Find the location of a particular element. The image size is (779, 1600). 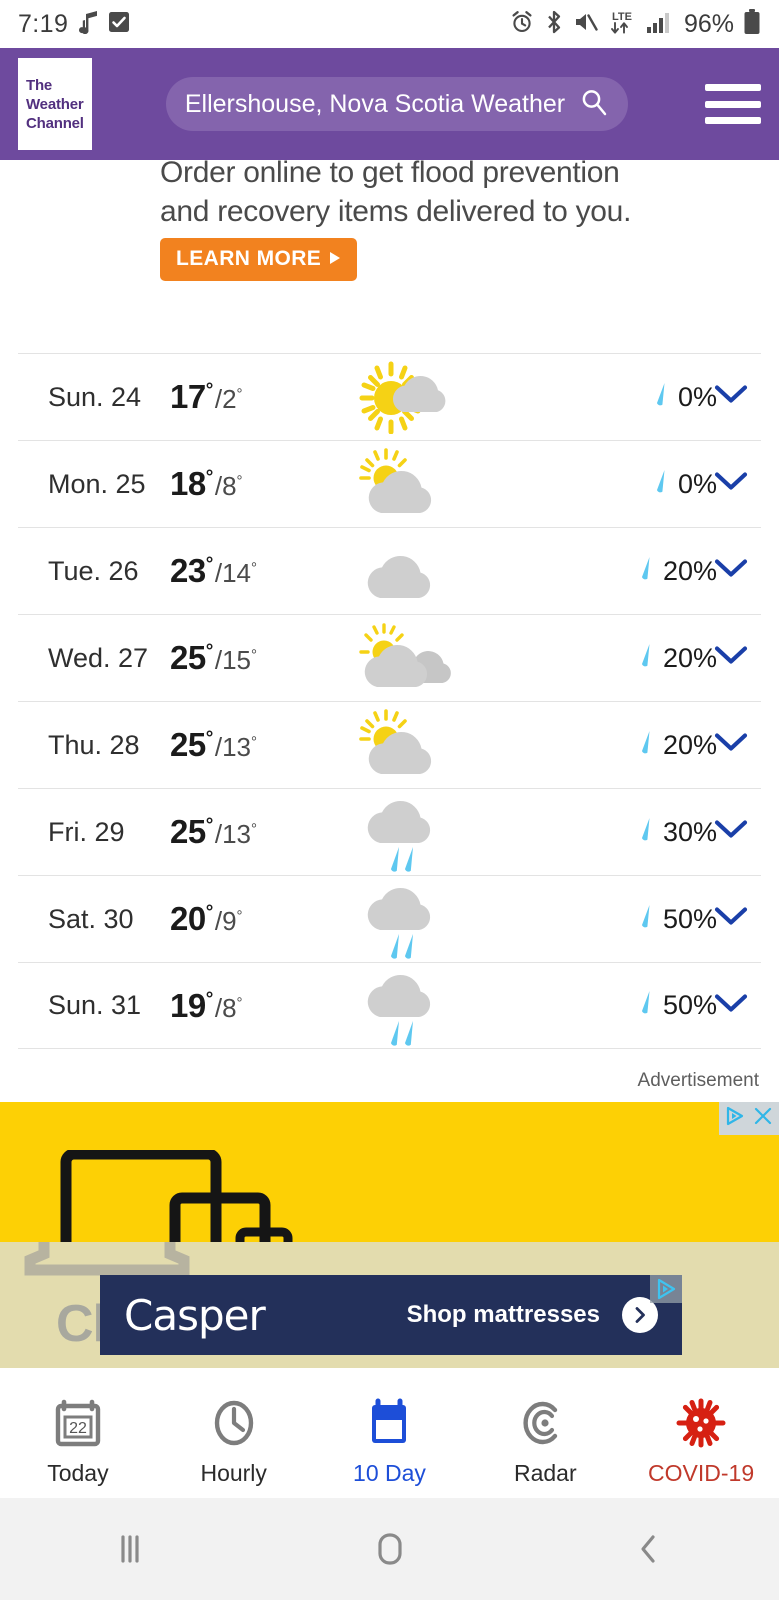

bottom-navigation: 22 Today Hourly 10 Day Radar COVID-19 is located at coordinates (389, 1442).